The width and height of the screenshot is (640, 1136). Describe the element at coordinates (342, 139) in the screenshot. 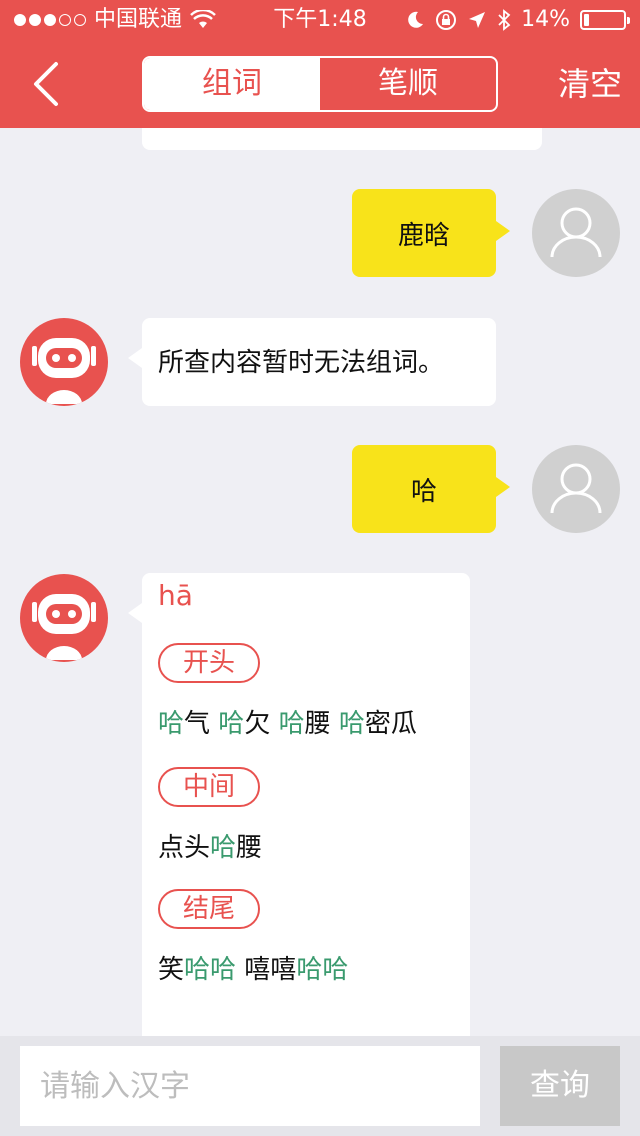

I see `previous-message-bubble` at that location.